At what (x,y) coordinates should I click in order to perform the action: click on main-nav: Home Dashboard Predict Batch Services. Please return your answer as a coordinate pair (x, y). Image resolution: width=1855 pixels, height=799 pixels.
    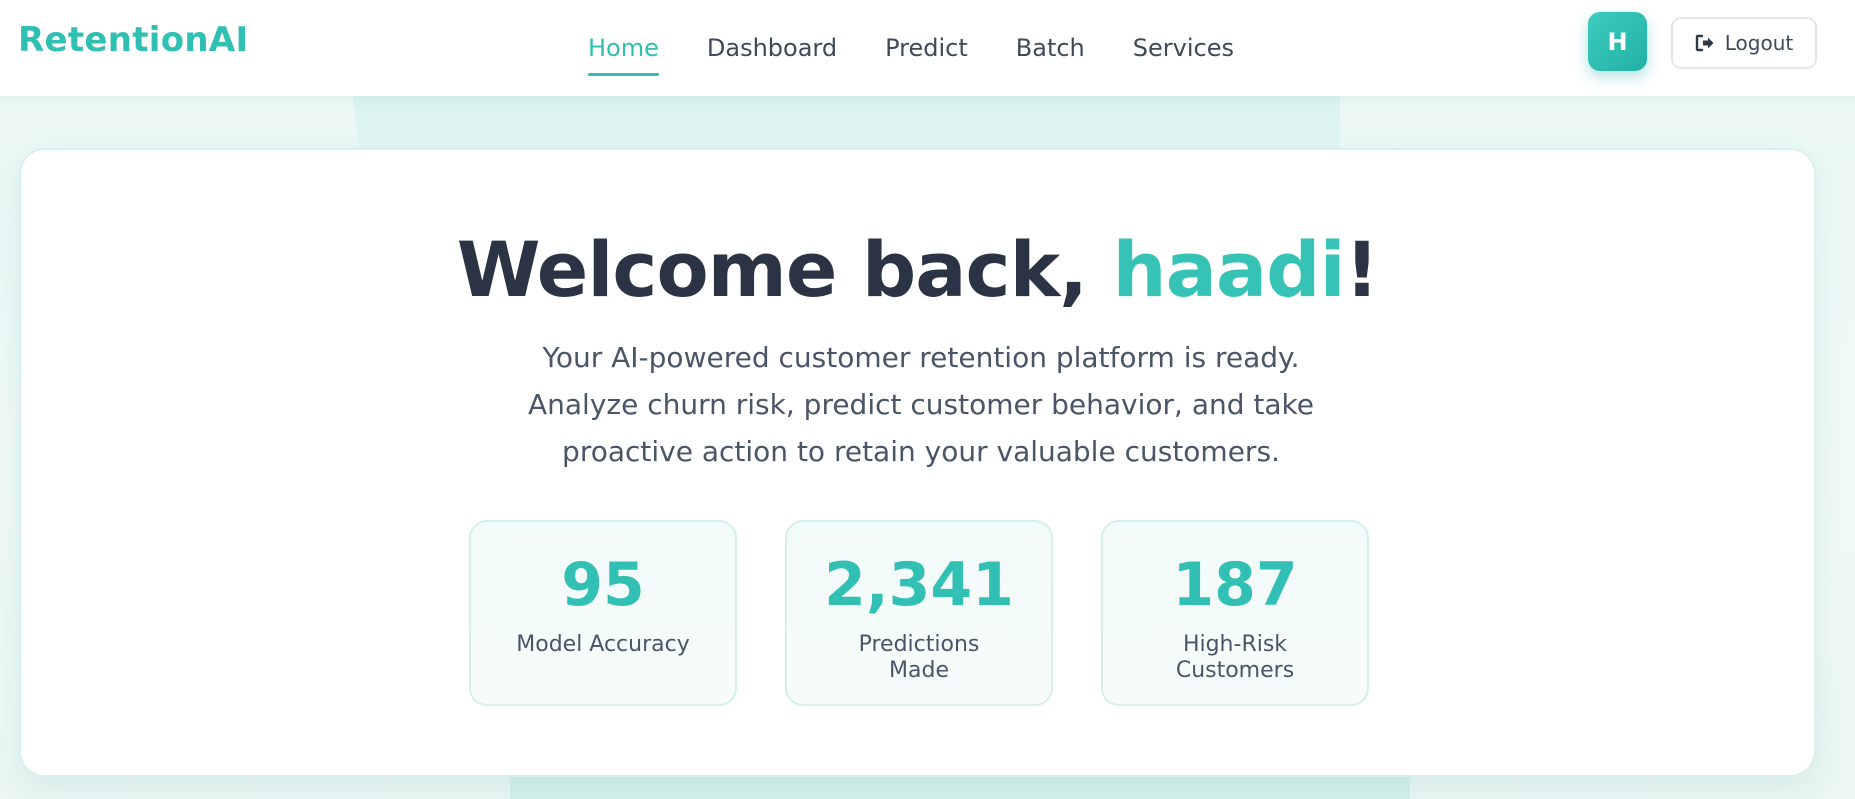
    Looking at the image, I should click on (935, 48).